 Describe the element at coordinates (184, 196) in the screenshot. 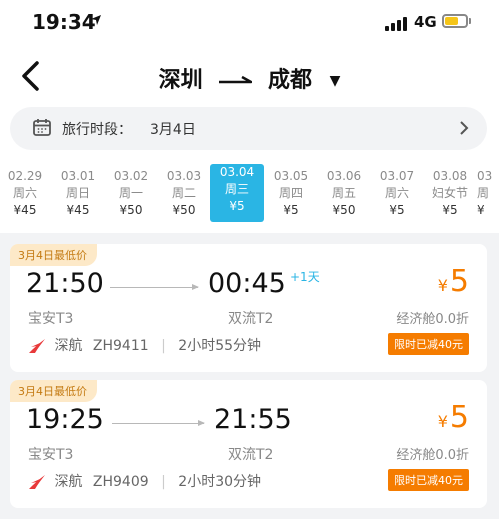

I see `day-item: 03.03 周二 ¥50` at that location.